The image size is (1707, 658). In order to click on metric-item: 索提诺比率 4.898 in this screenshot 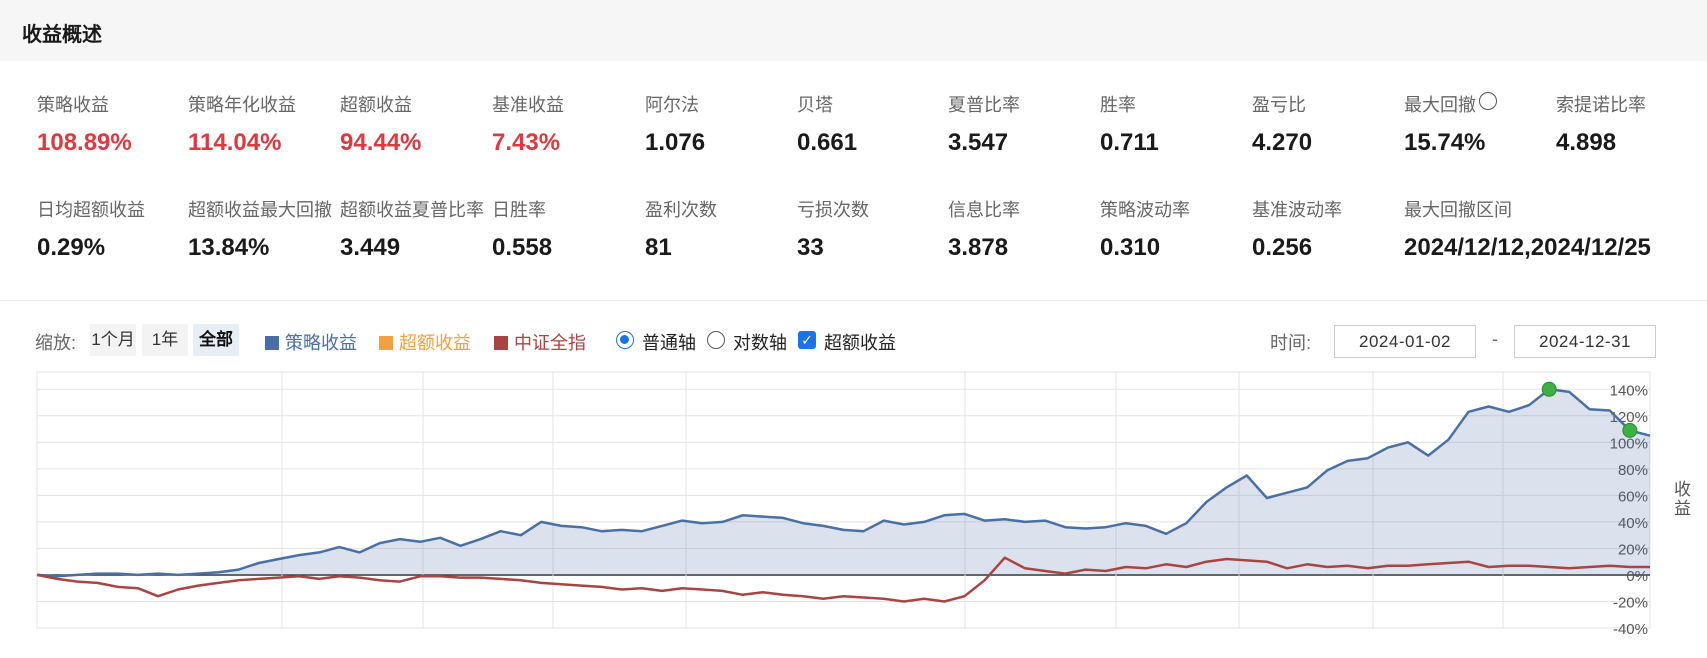, I will do `click(1631, 124)`.